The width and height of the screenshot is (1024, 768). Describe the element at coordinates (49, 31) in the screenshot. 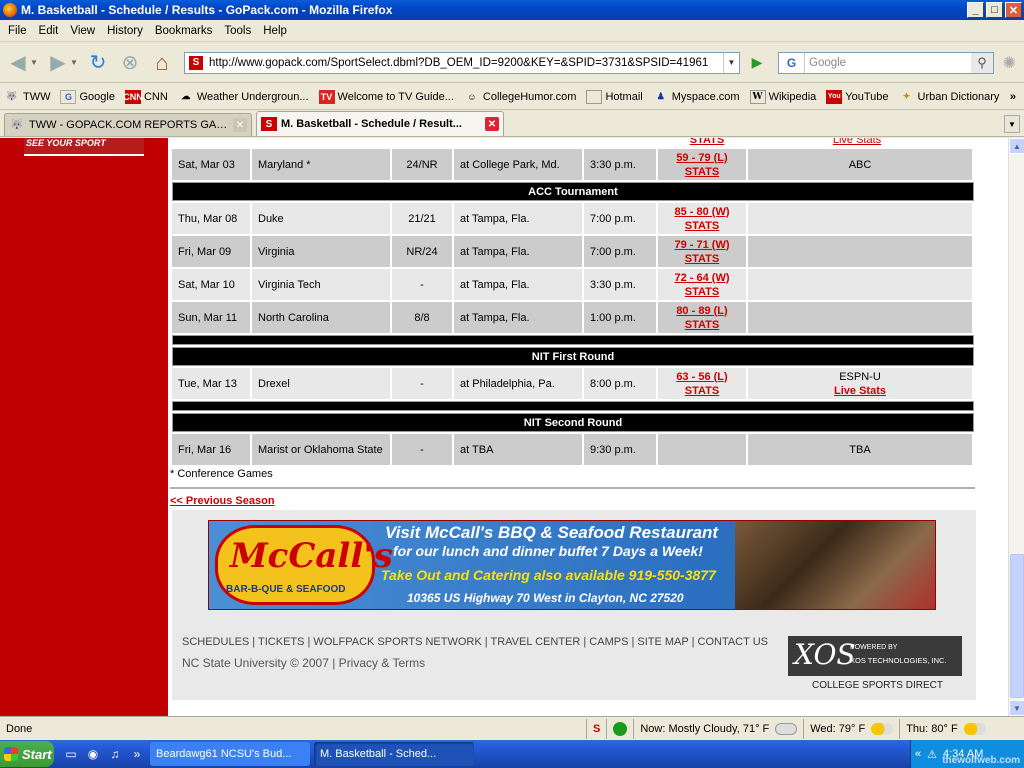

I see `menu-edit: Edit` at that location.